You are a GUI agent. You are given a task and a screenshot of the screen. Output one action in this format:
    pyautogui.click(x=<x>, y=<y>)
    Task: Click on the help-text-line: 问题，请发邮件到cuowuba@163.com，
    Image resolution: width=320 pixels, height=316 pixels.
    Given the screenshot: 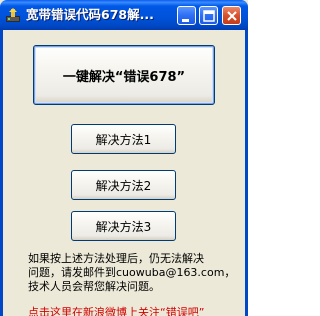 What is the action you would take?
    pyautogui.click(x=132, y=272)
    